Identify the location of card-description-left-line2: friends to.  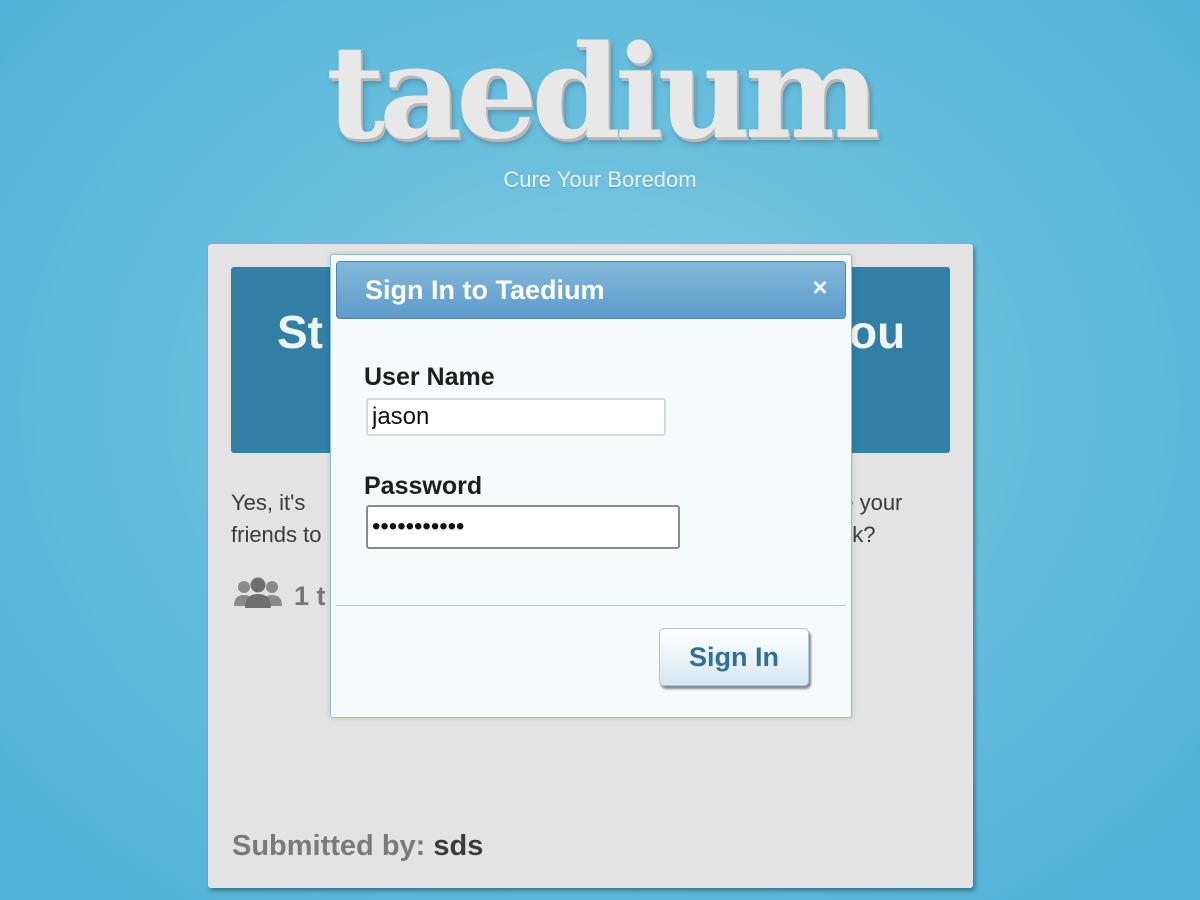
(276, 534).